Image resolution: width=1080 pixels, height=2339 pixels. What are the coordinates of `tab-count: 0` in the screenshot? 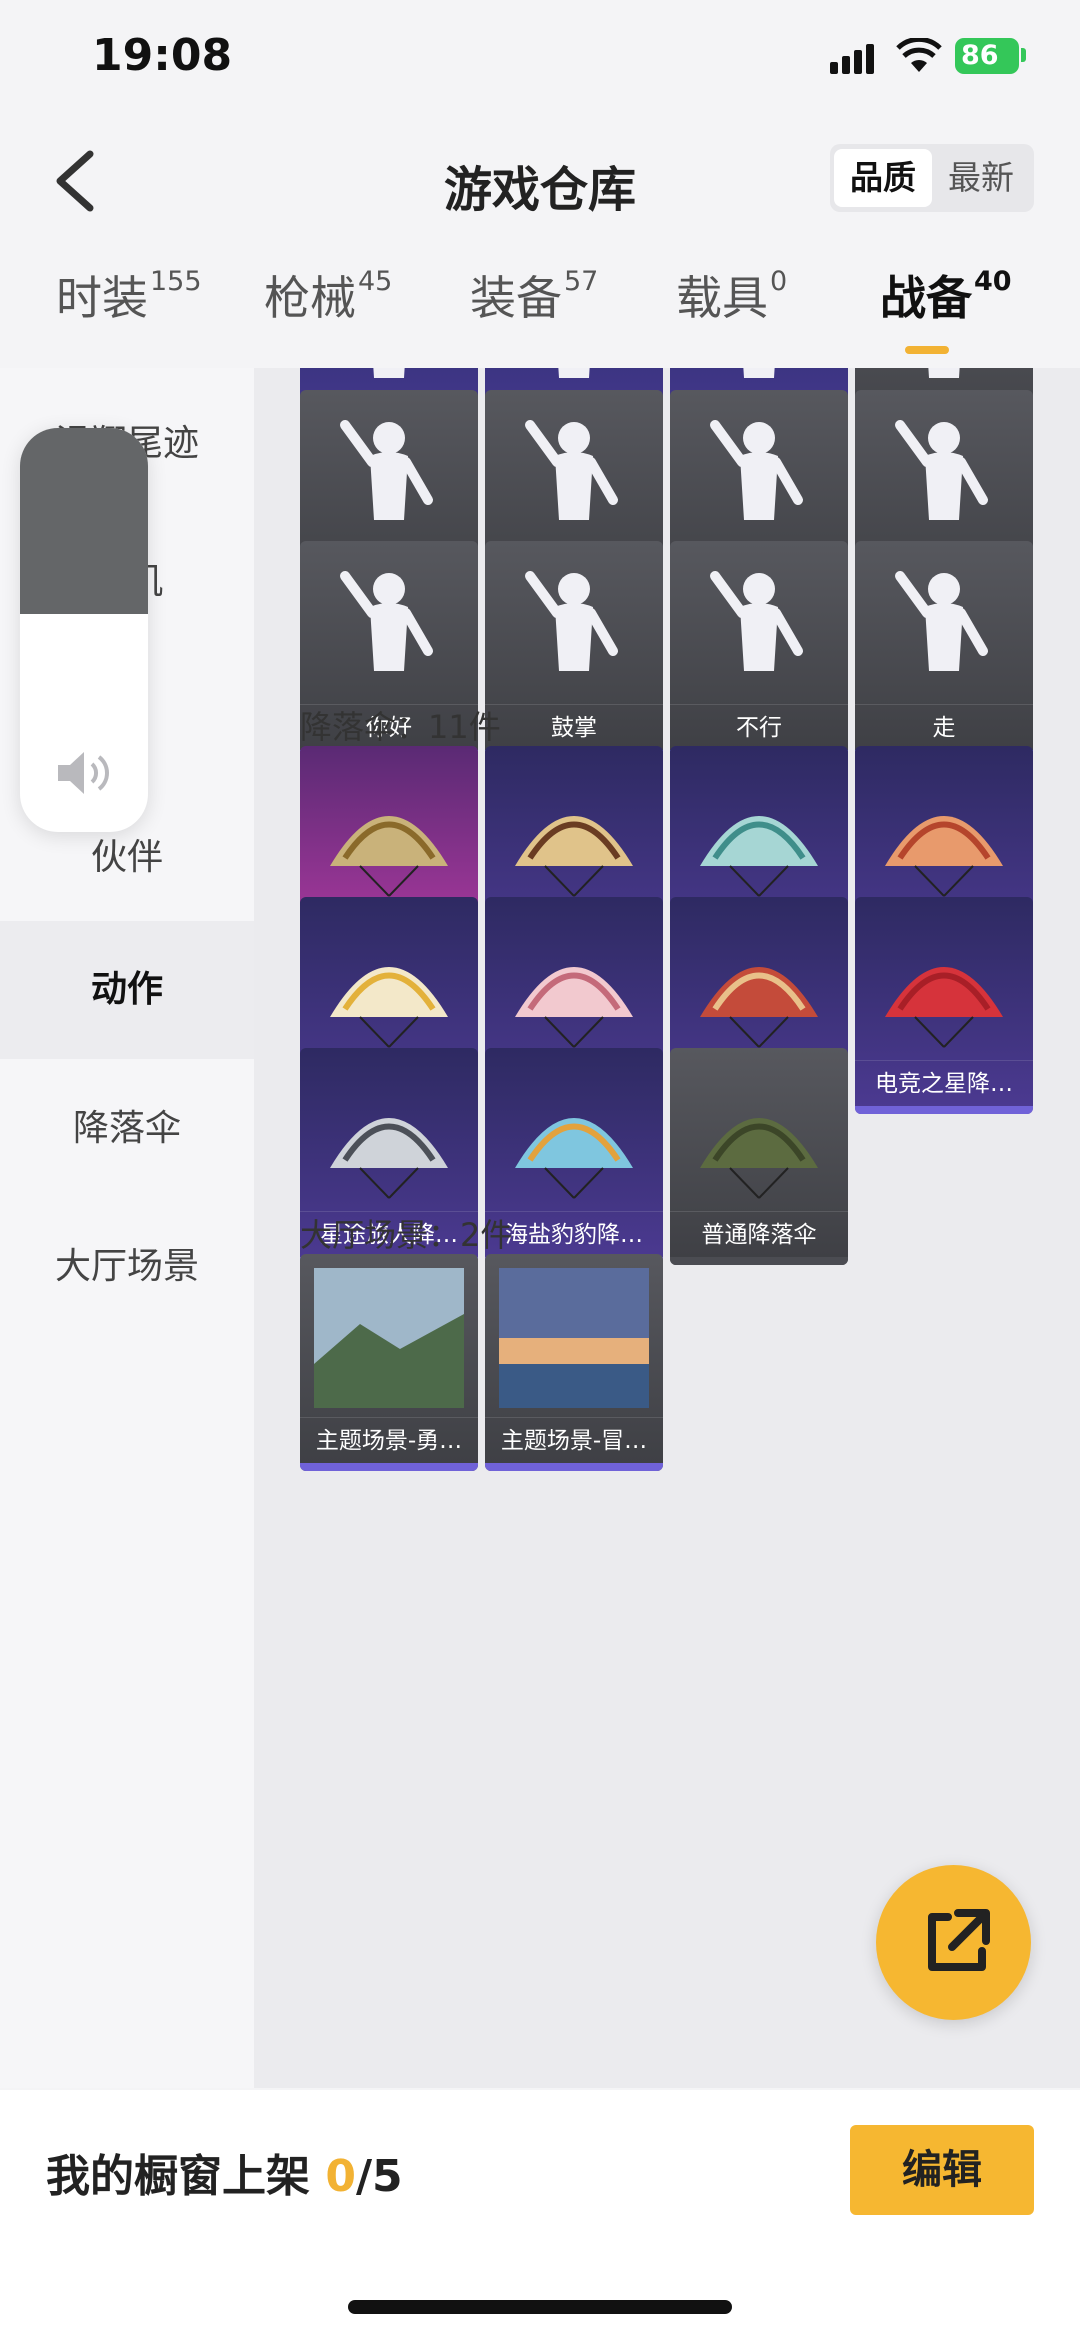 It's located at (779, 281).